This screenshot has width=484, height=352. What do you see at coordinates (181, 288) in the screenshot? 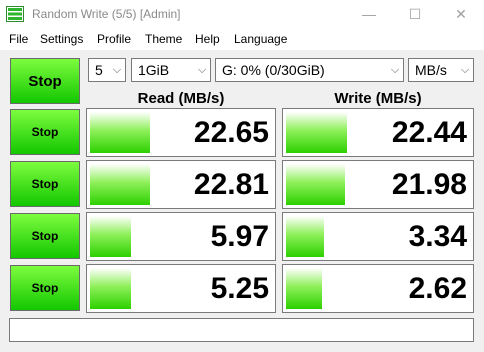
I see `read-result-row-4: 5.25` at bounding box center [181, 288].